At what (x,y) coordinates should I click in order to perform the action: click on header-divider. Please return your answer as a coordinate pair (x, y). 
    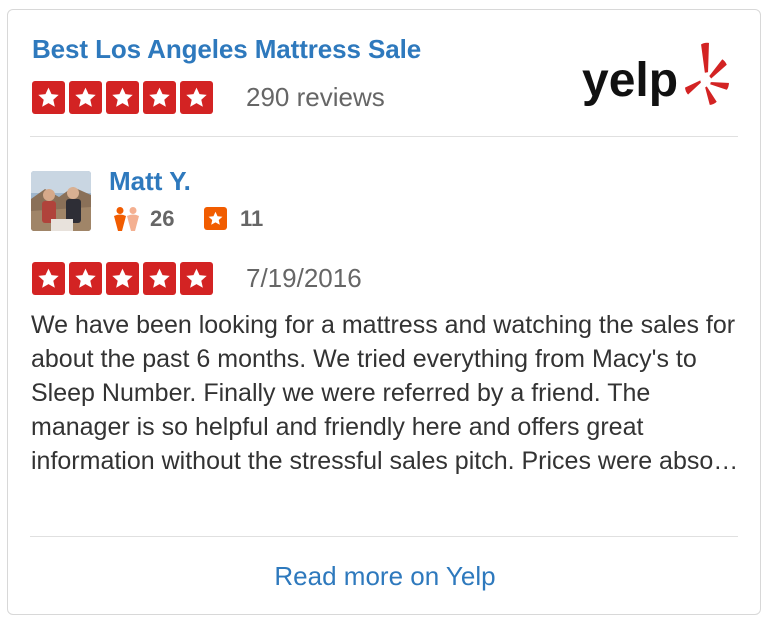
    Looking at the image, I should click on (384, 136).